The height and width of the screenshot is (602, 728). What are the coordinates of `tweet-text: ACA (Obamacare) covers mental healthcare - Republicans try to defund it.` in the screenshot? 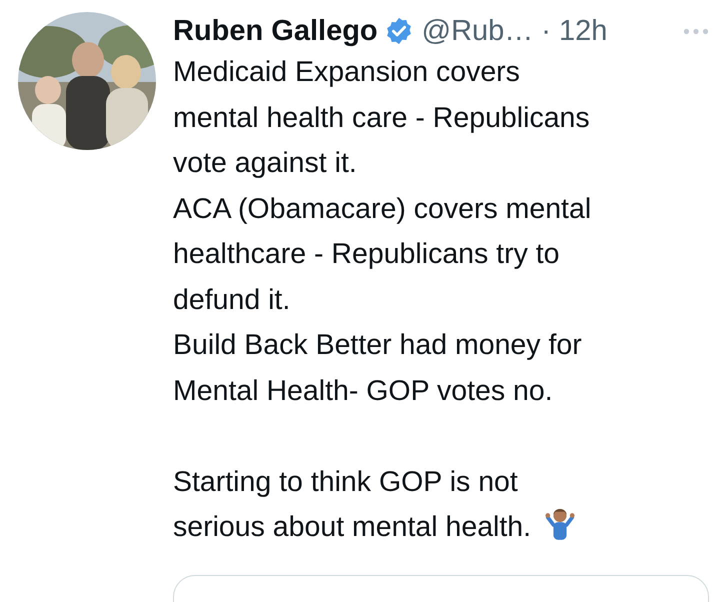 It's located at (382, 255).